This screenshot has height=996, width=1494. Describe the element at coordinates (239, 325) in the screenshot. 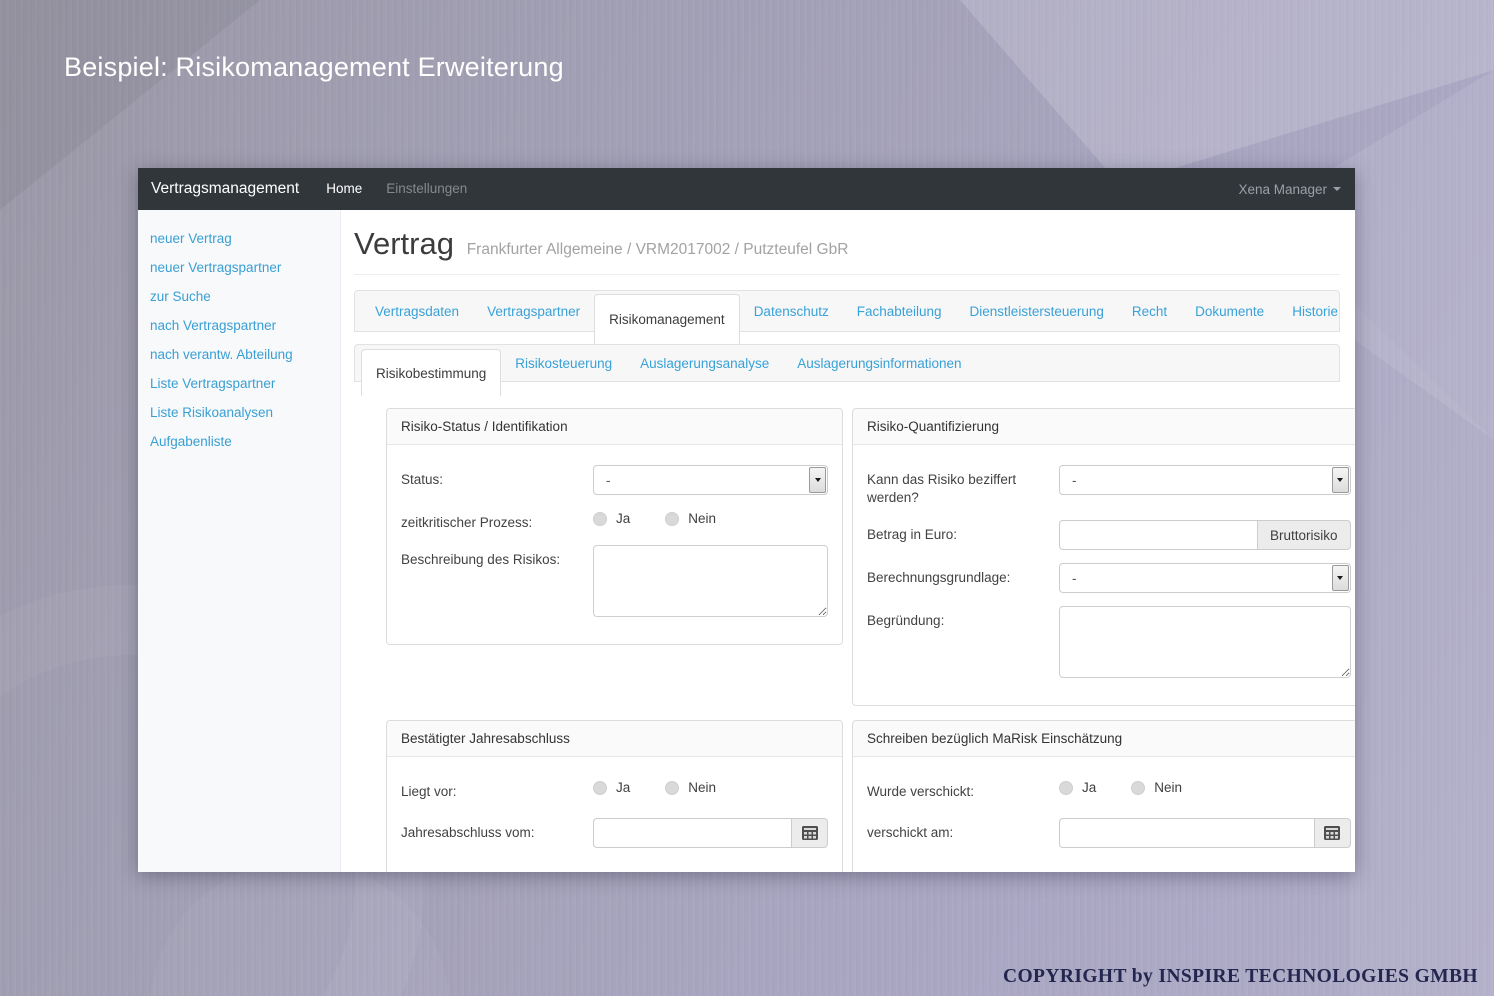

I see `sidebar-item-nach-vertragspartner: nach Vertragspartner` at that location.